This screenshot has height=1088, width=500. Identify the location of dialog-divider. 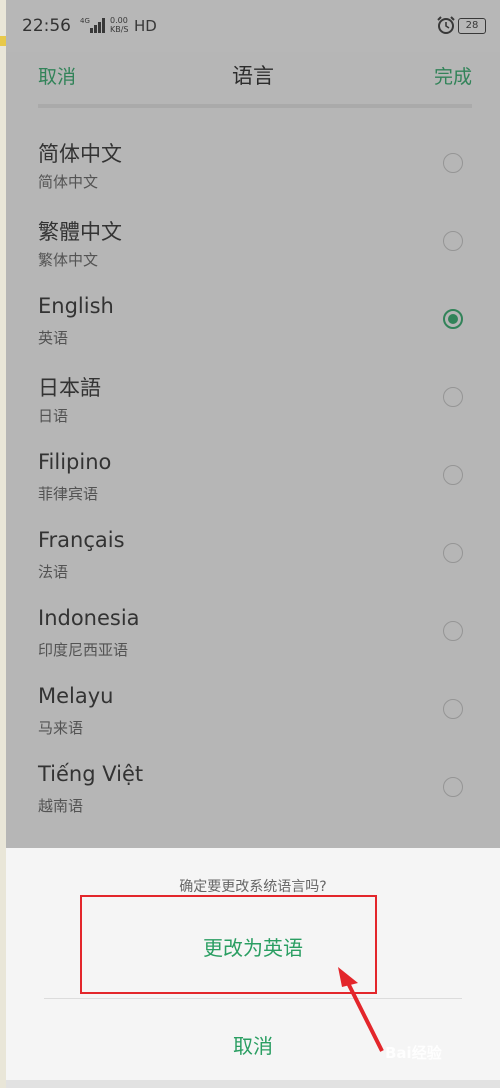
(253, 998).